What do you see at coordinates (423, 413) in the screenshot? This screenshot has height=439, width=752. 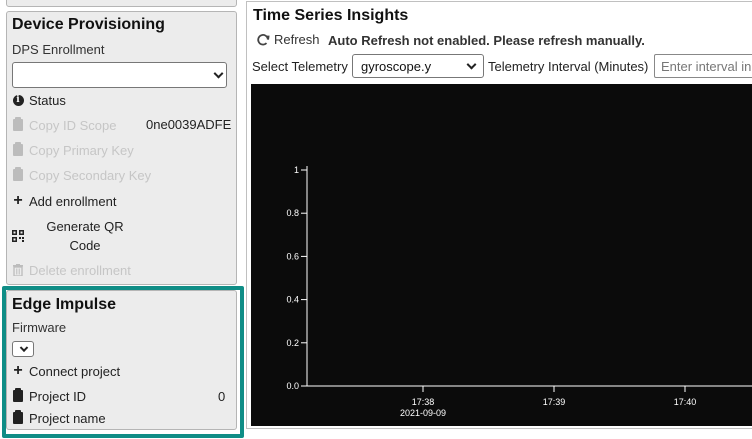 I see `x-date-label: 2021-09-09` at bounding box center [423, 413].